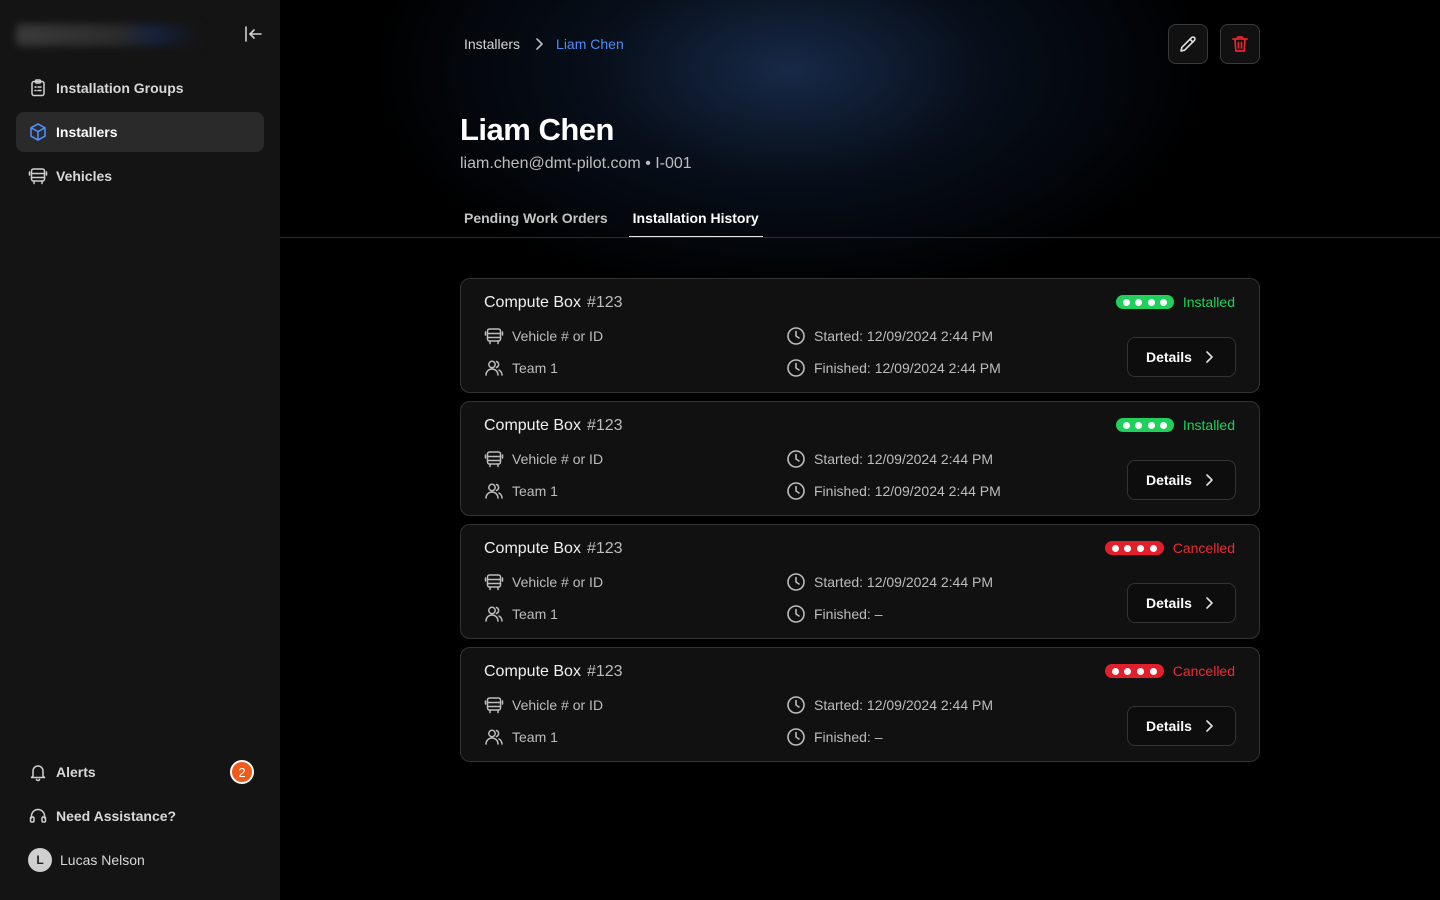  I want to click on user-name: Lucas Nelson, so click(102, 860).